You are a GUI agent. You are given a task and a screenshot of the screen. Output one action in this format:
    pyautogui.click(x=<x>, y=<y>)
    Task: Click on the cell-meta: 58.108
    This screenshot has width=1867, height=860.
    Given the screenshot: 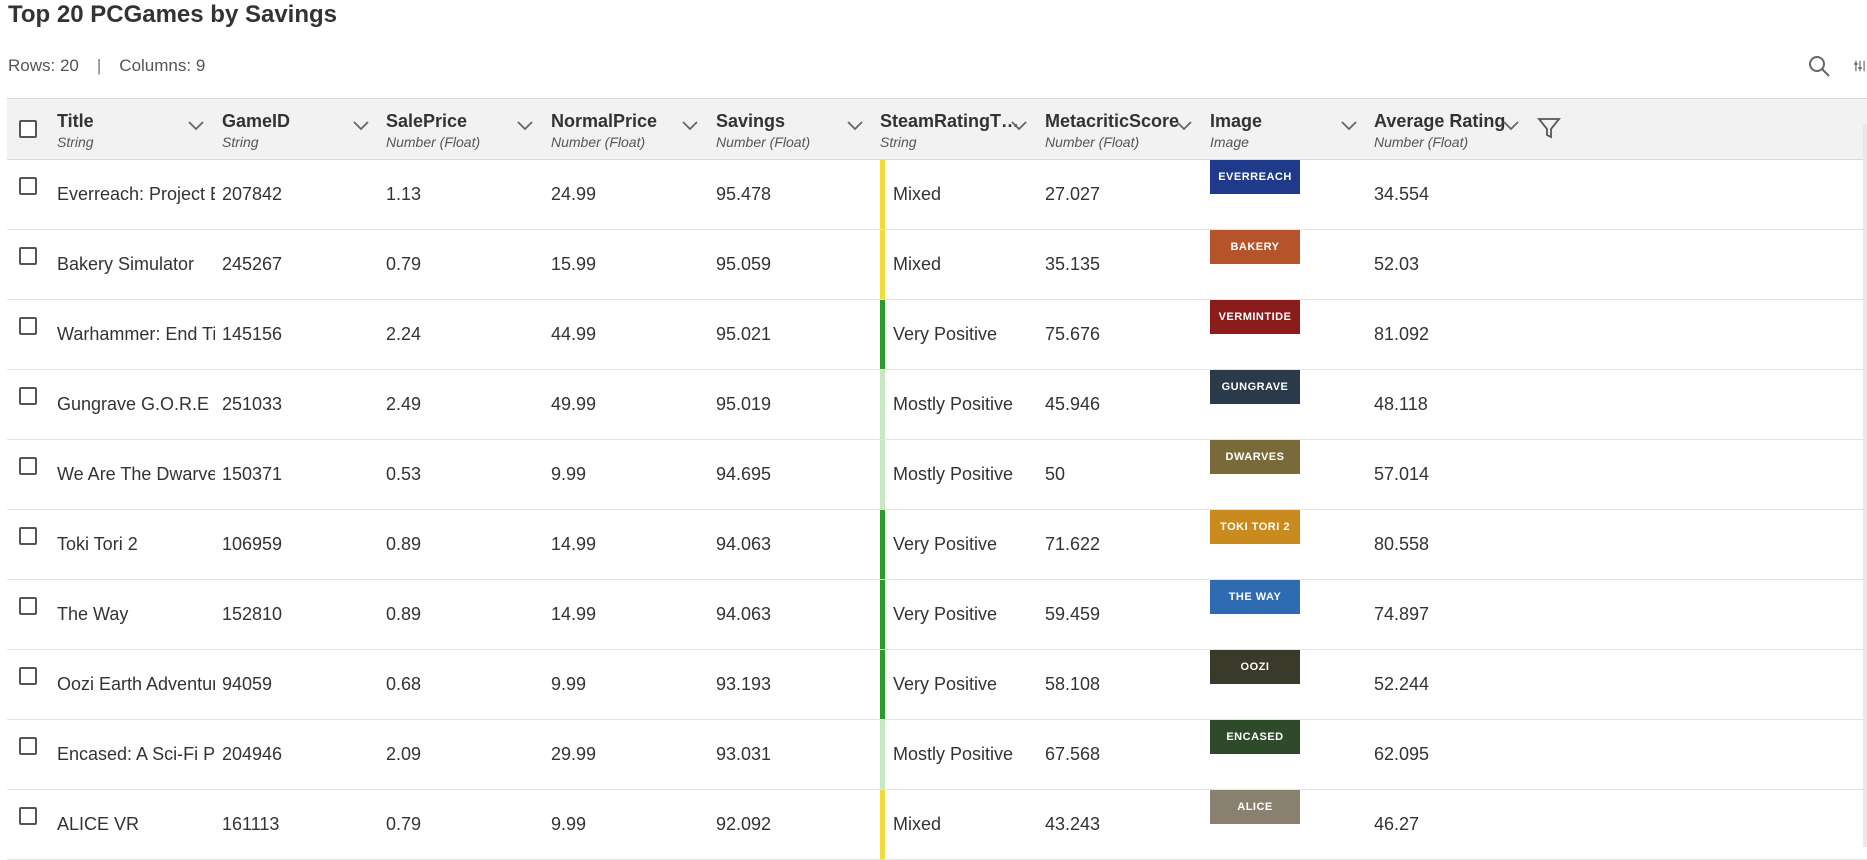 What is the action you would take?
    pyautogui.click(x=1073, y=684)
    